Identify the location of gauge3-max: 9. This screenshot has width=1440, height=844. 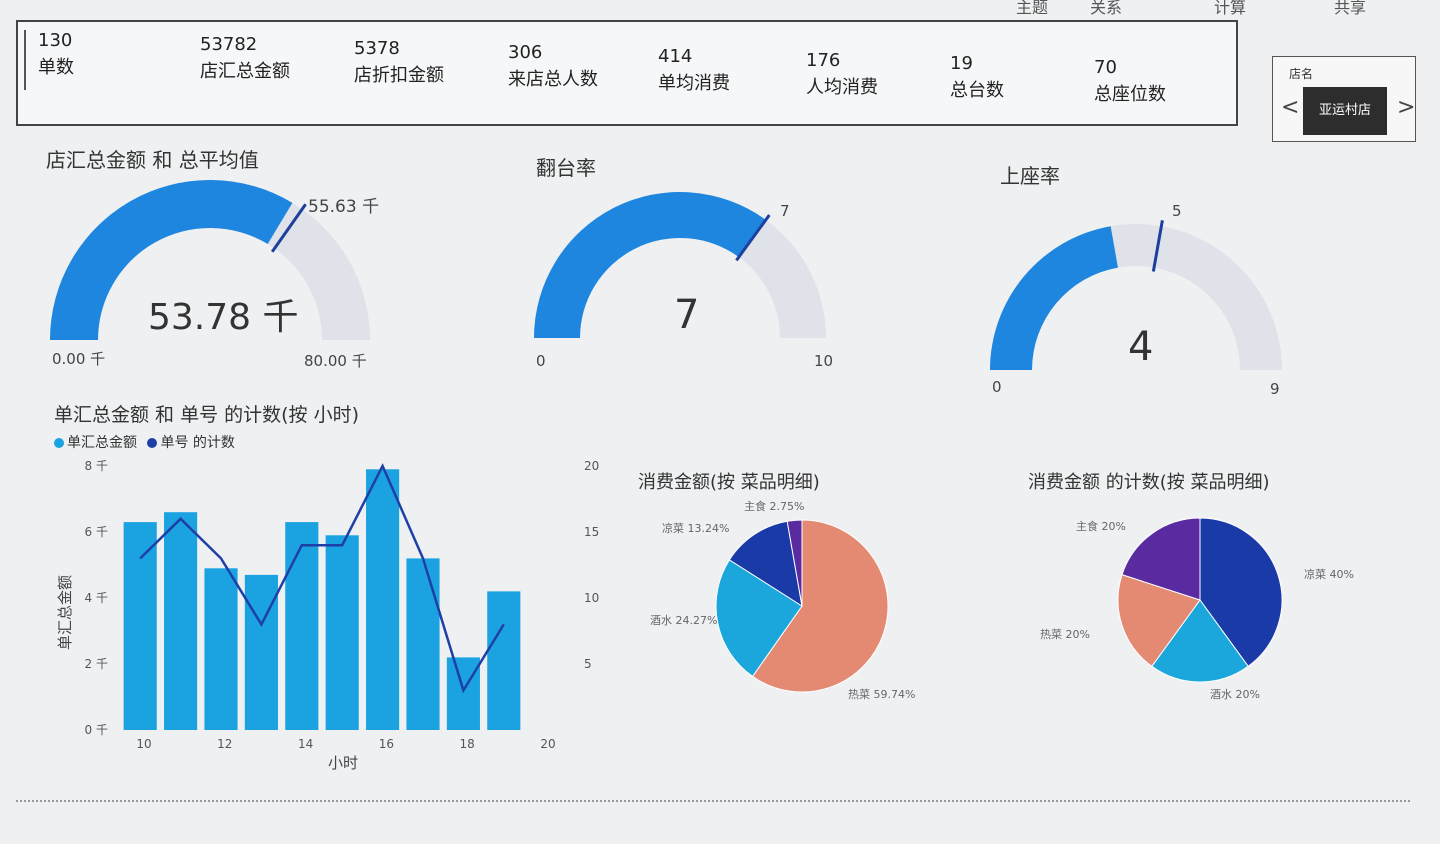
(1275, 389).